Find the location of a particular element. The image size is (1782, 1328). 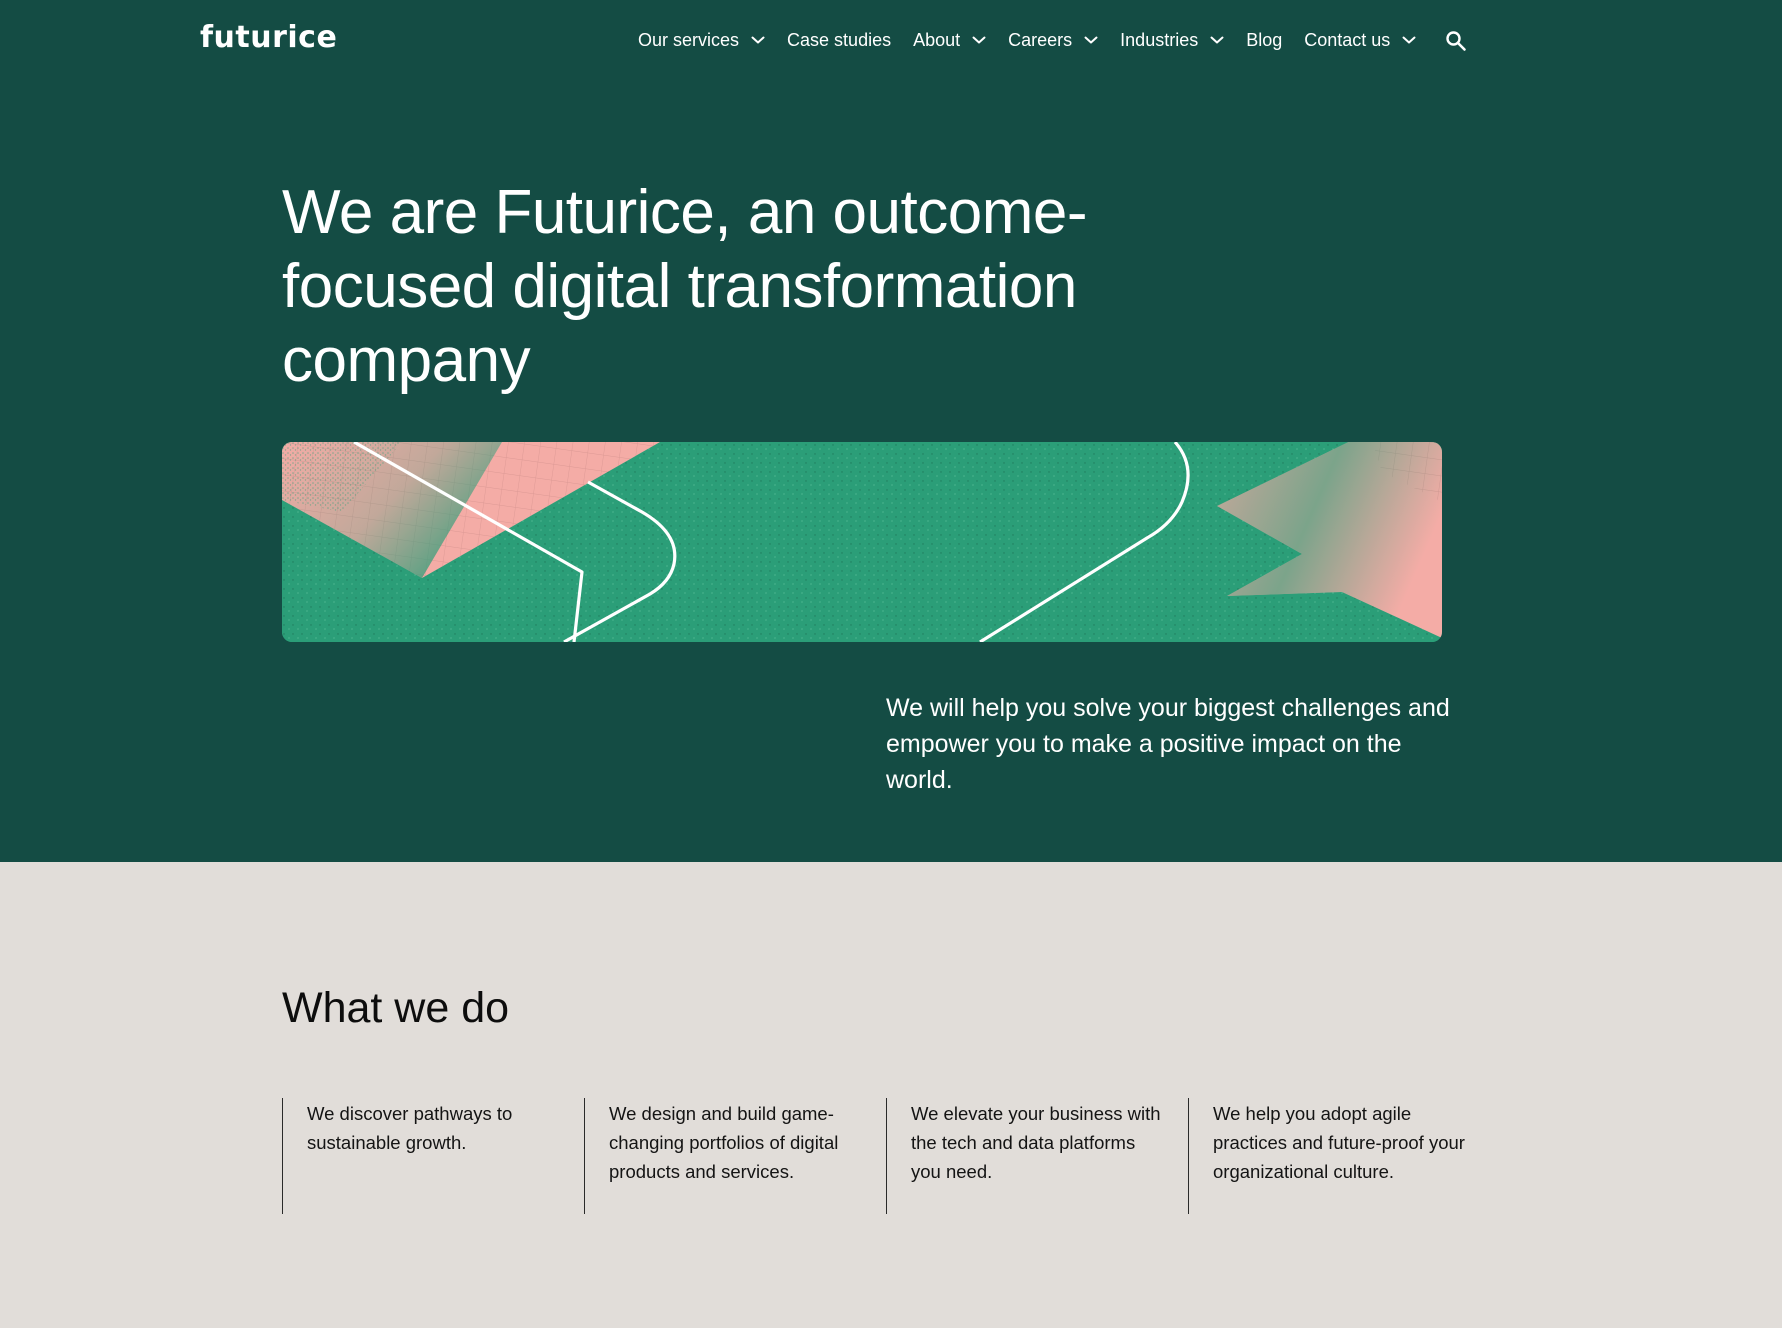

nav-item-industries: Industries is located at coordinates (1172, 40).